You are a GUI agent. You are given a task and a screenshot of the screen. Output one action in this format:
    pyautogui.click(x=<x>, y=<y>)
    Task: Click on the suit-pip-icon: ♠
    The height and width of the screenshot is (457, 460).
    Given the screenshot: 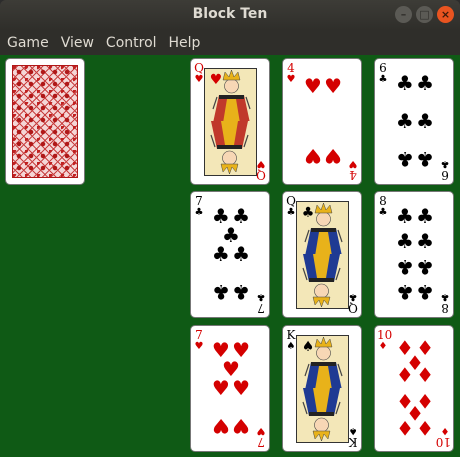 What is the action you would take?
    pyautogui.click(x=308, y=347)
    